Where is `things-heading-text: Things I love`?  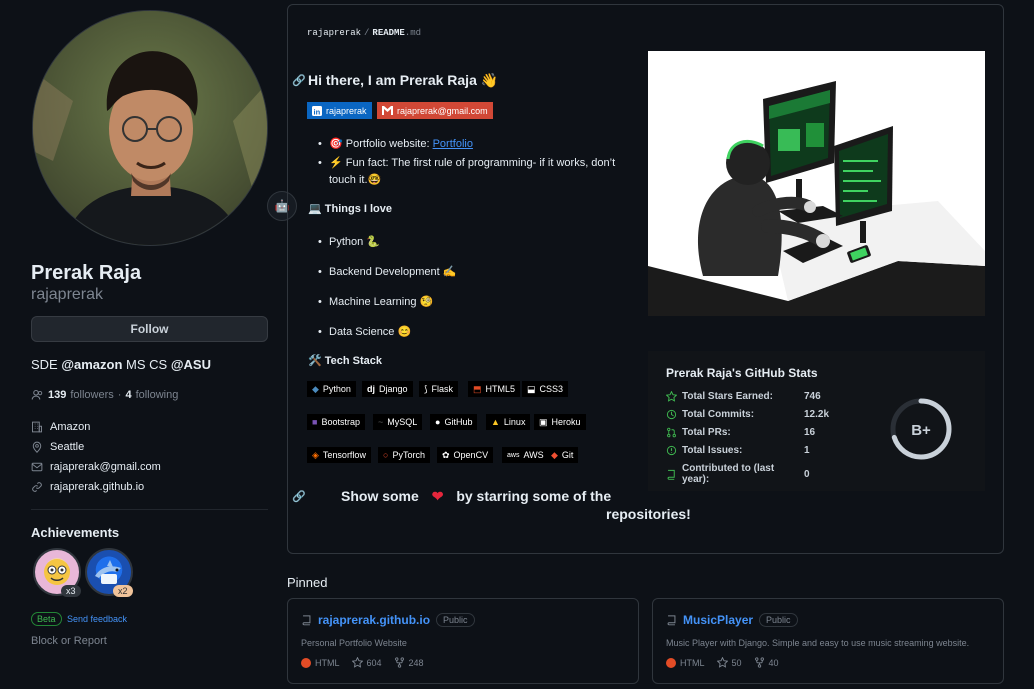 things-heading-text: Things I love is located at coordinates (358, 209).